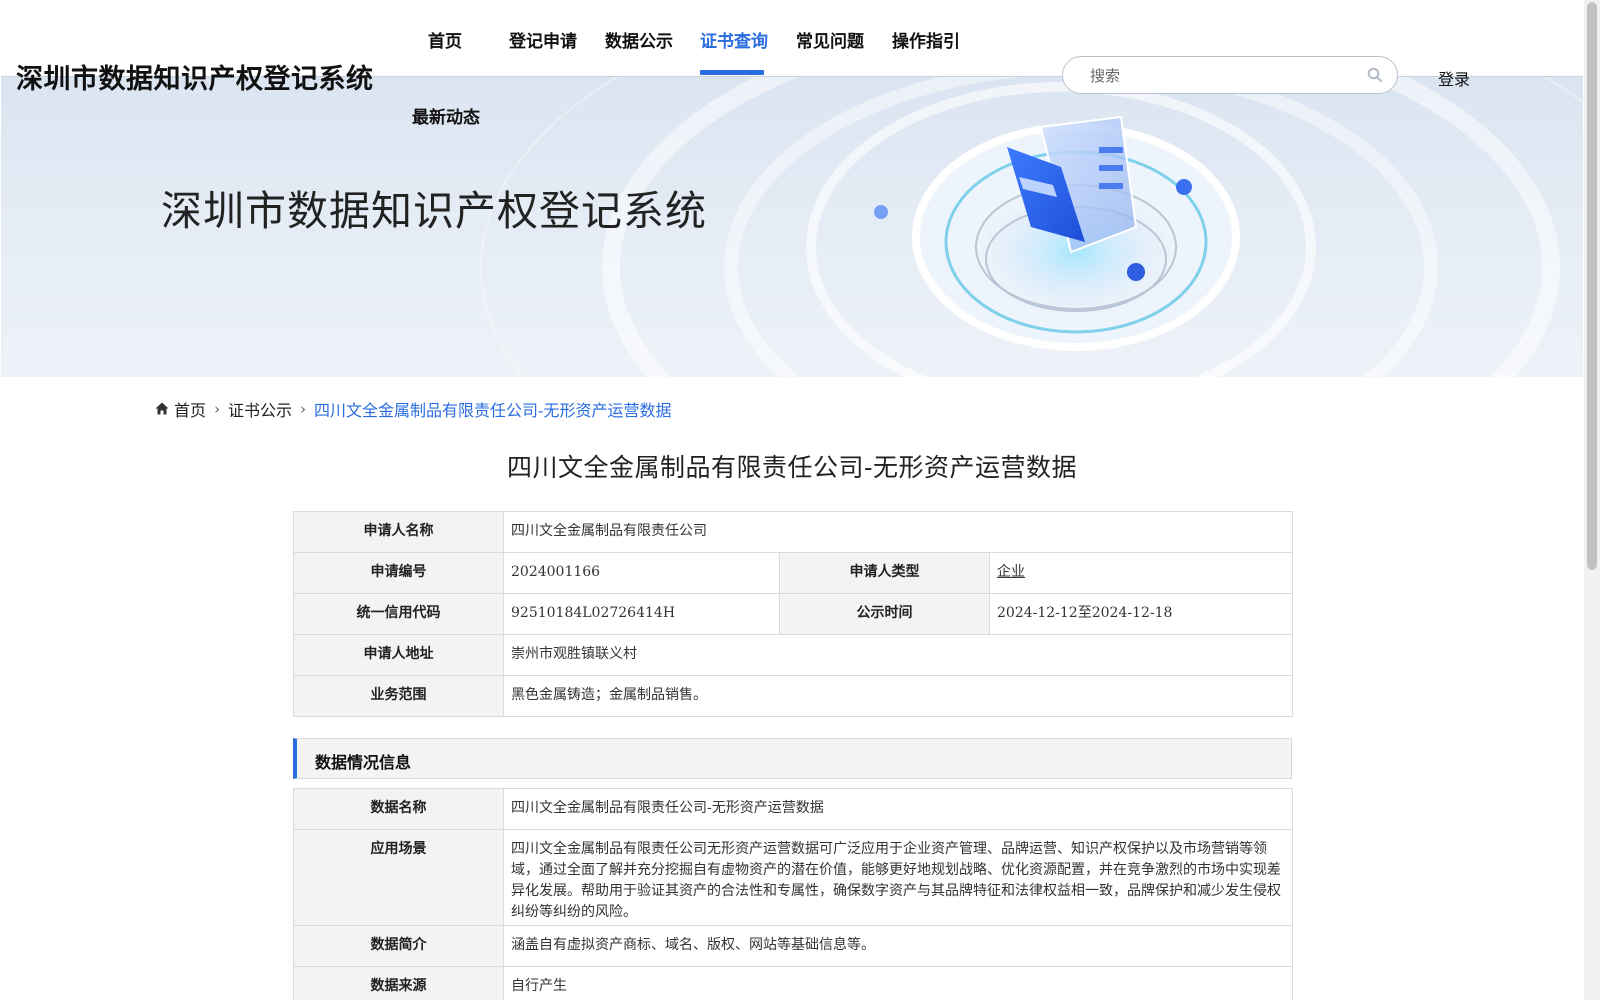 This screenshot has height=1000, width=1600. What do you see at coordinates (926, 39) in the screenshot?
I see `nav-guide: 操作指引` at bounding box center [926, 39].